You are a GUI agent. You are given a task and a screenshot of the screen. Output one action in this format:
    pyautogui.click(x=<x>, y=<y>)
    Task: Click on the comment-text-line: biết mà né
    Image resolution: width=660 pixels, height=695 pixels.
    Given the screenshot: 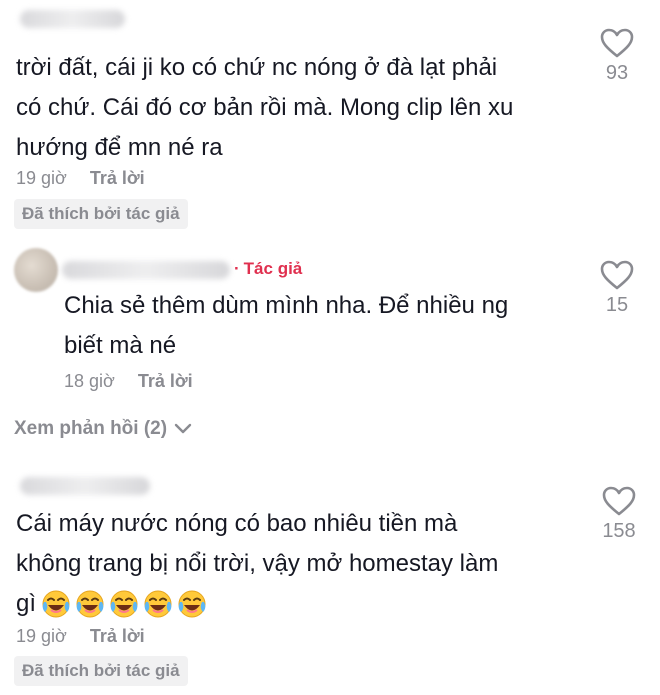 What is the action you would take?
    pyautogui.click(x=120, y=345)
    